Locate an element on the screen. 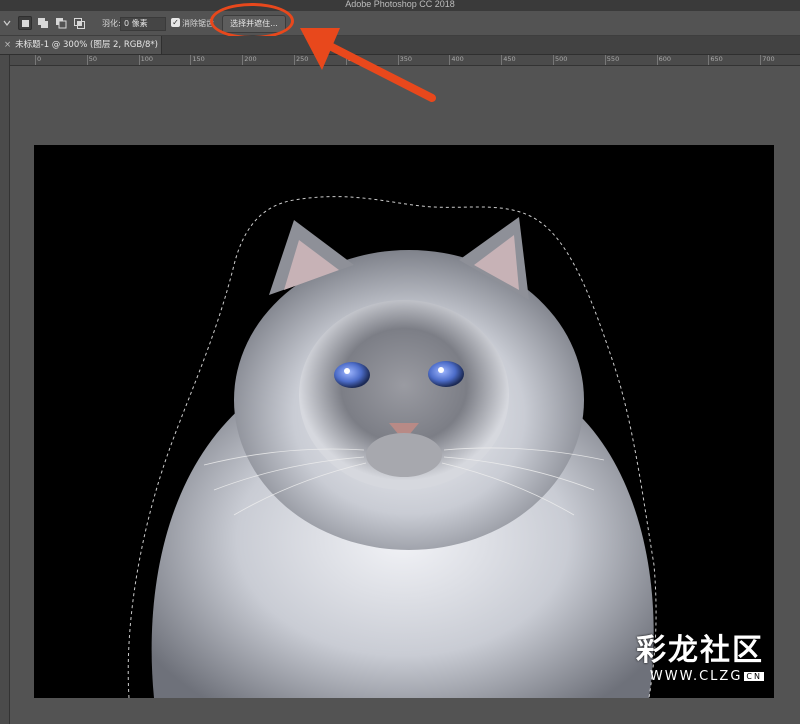  subtract-from-selection-icon is located at coordinates (61, 23).